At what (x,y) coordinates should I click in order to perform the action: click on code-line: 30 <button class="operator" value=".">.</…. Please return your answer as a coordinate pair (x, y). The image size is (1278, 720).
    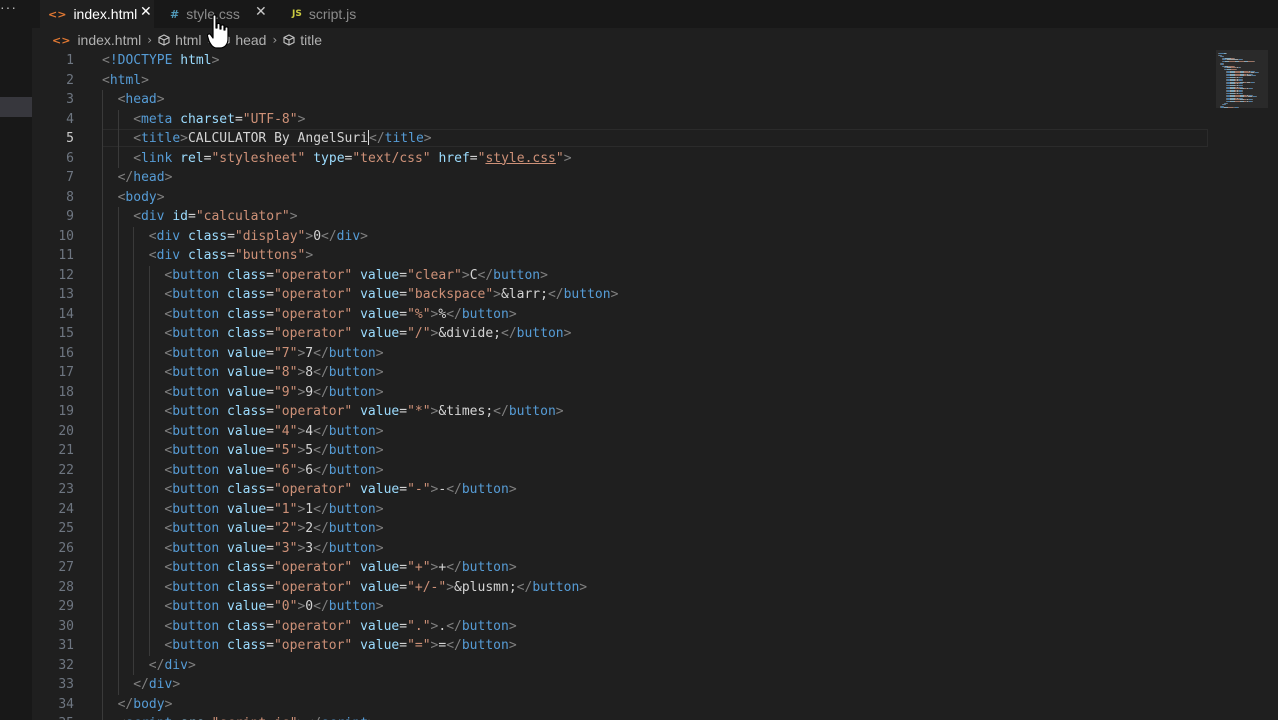
    Looking at the image, I should click on (622, 626).